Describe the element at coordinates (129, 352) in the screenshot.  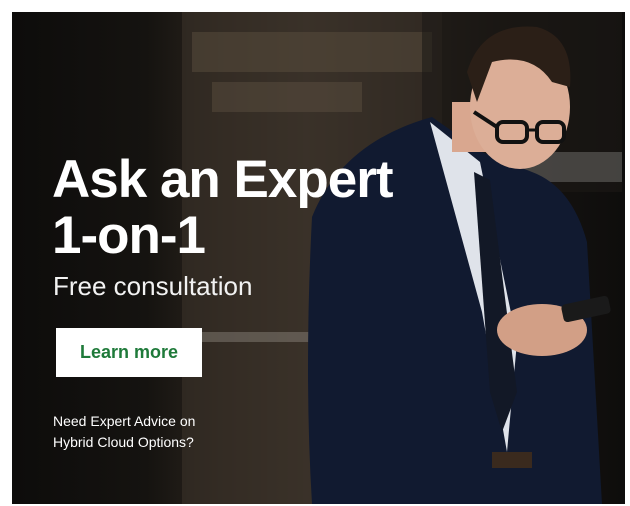
I see `learn-more-button: Learn more` at that location.